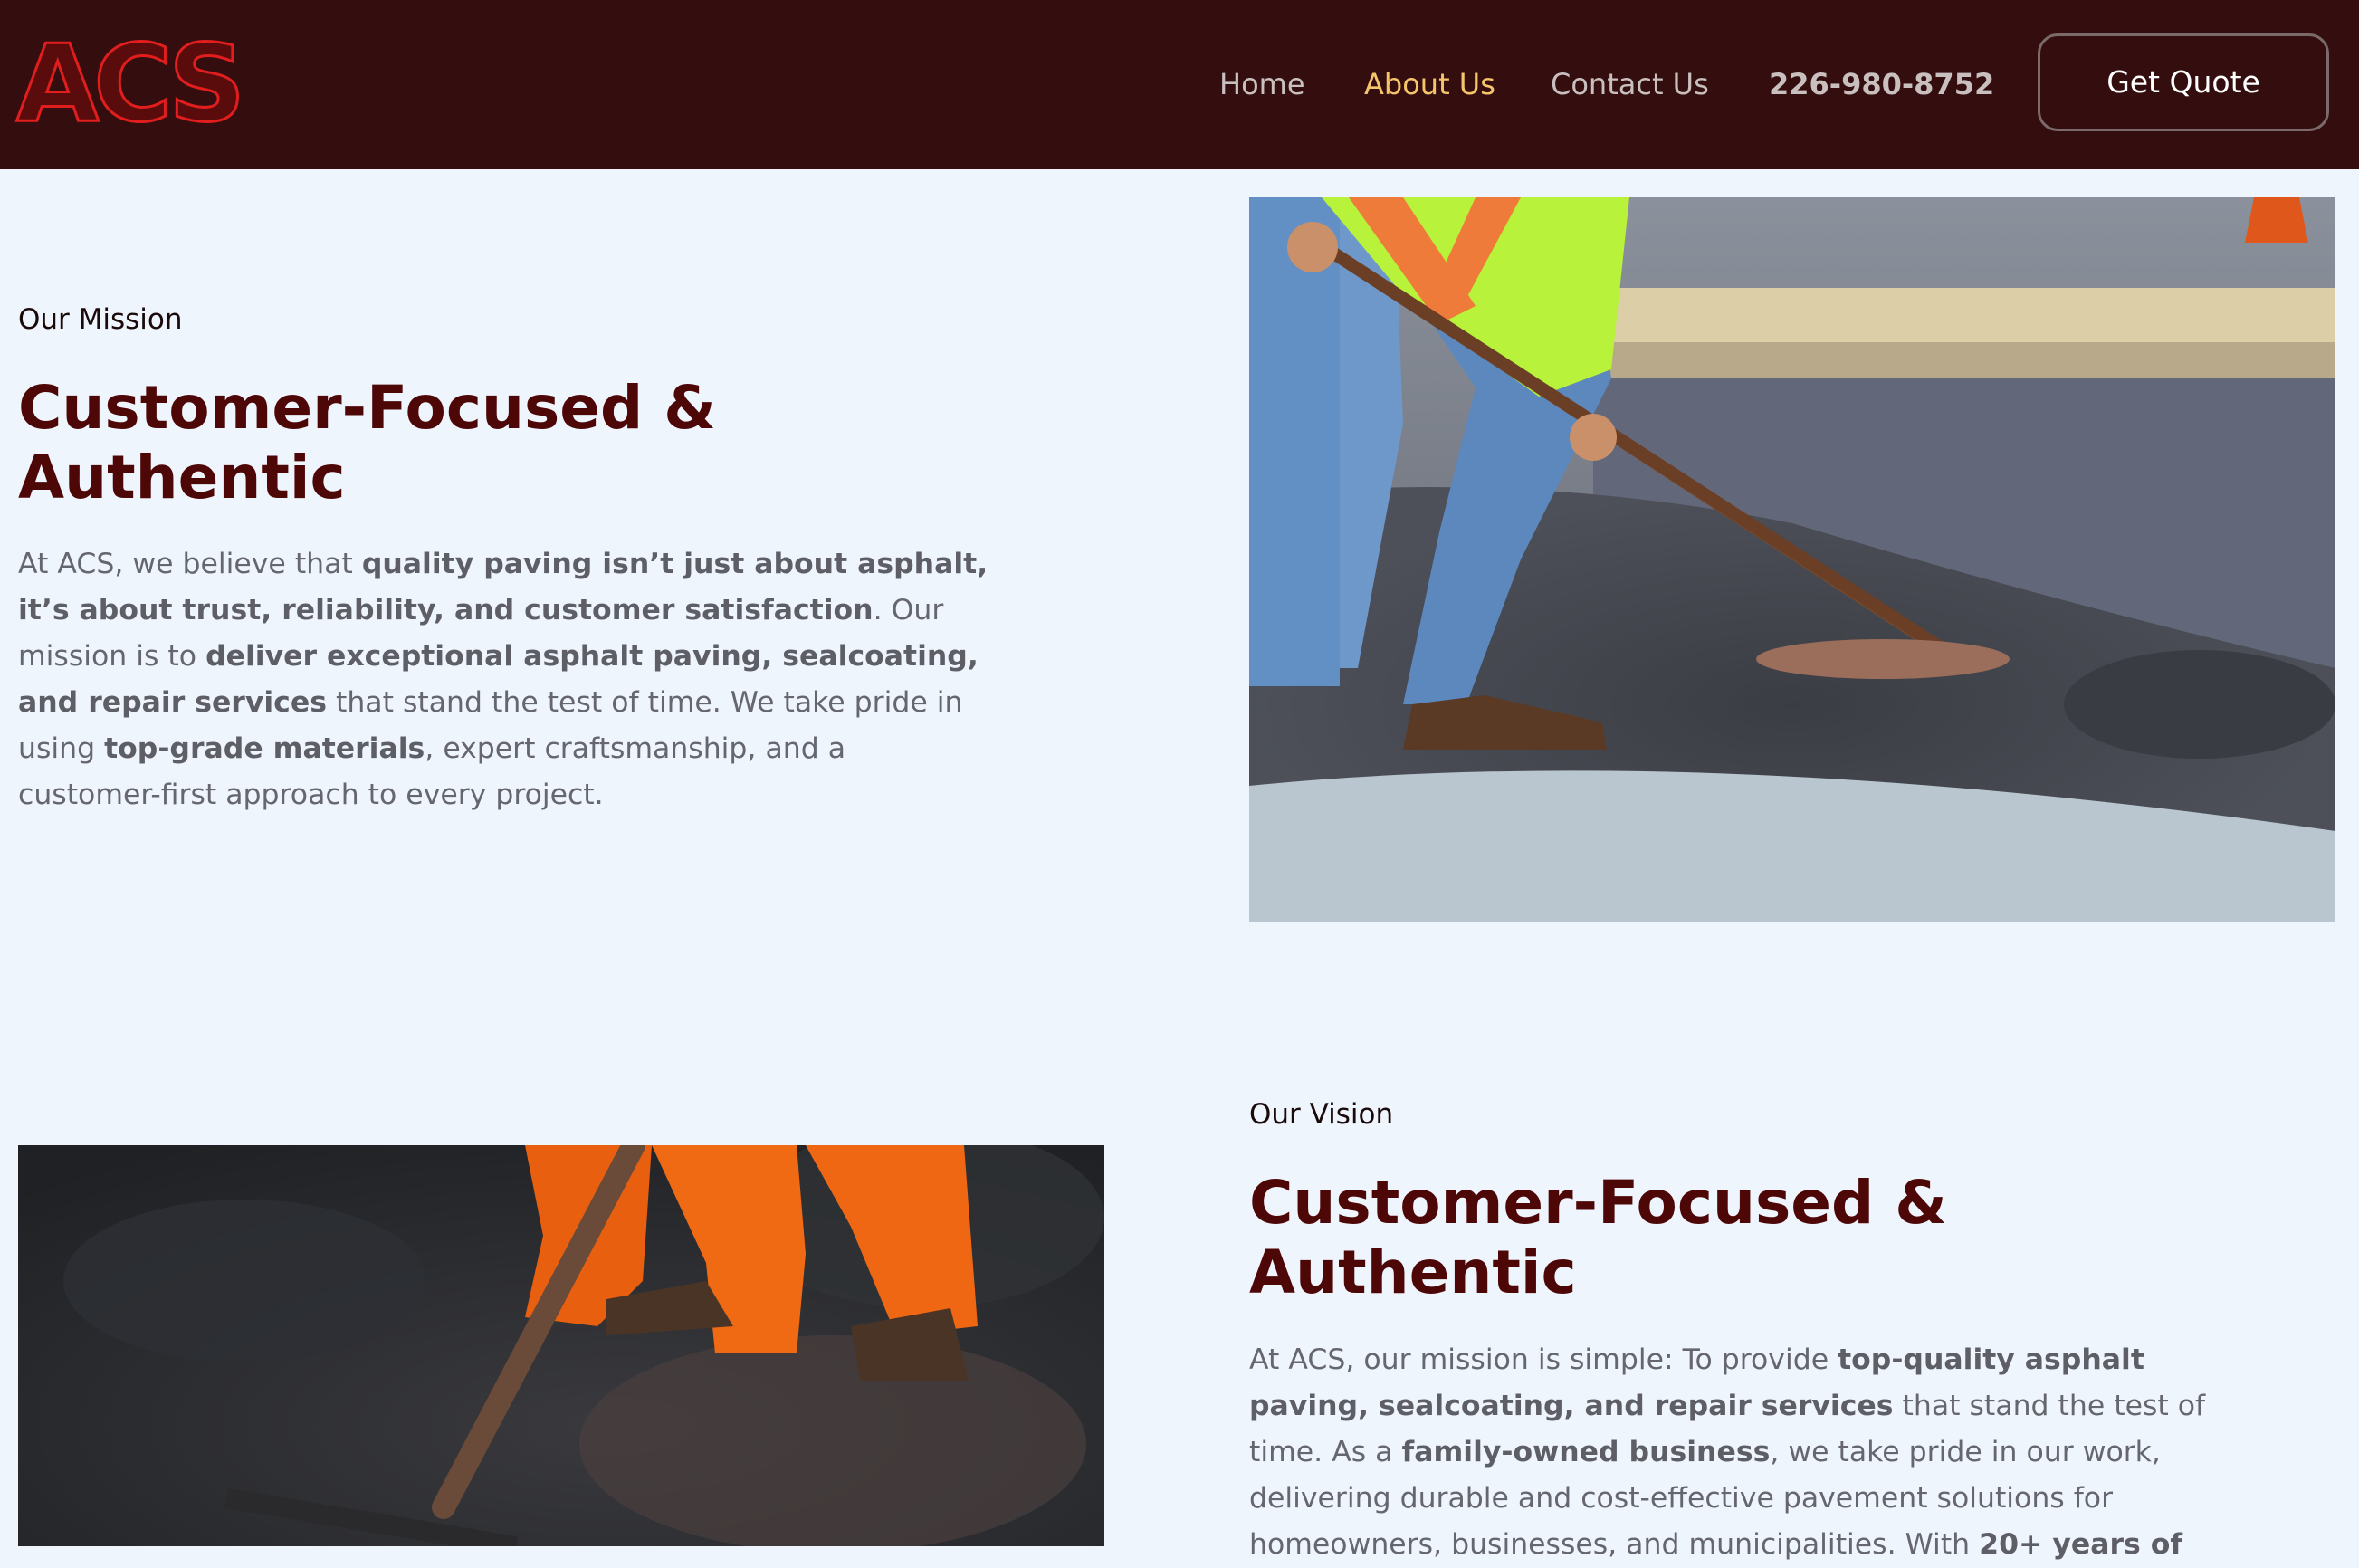 The height and width of the screenshot is (1568, 2359). Describe the element at coordinates (100, 319) in the screenshot. I see `mission-eyebrow: Our Mission` at that location.